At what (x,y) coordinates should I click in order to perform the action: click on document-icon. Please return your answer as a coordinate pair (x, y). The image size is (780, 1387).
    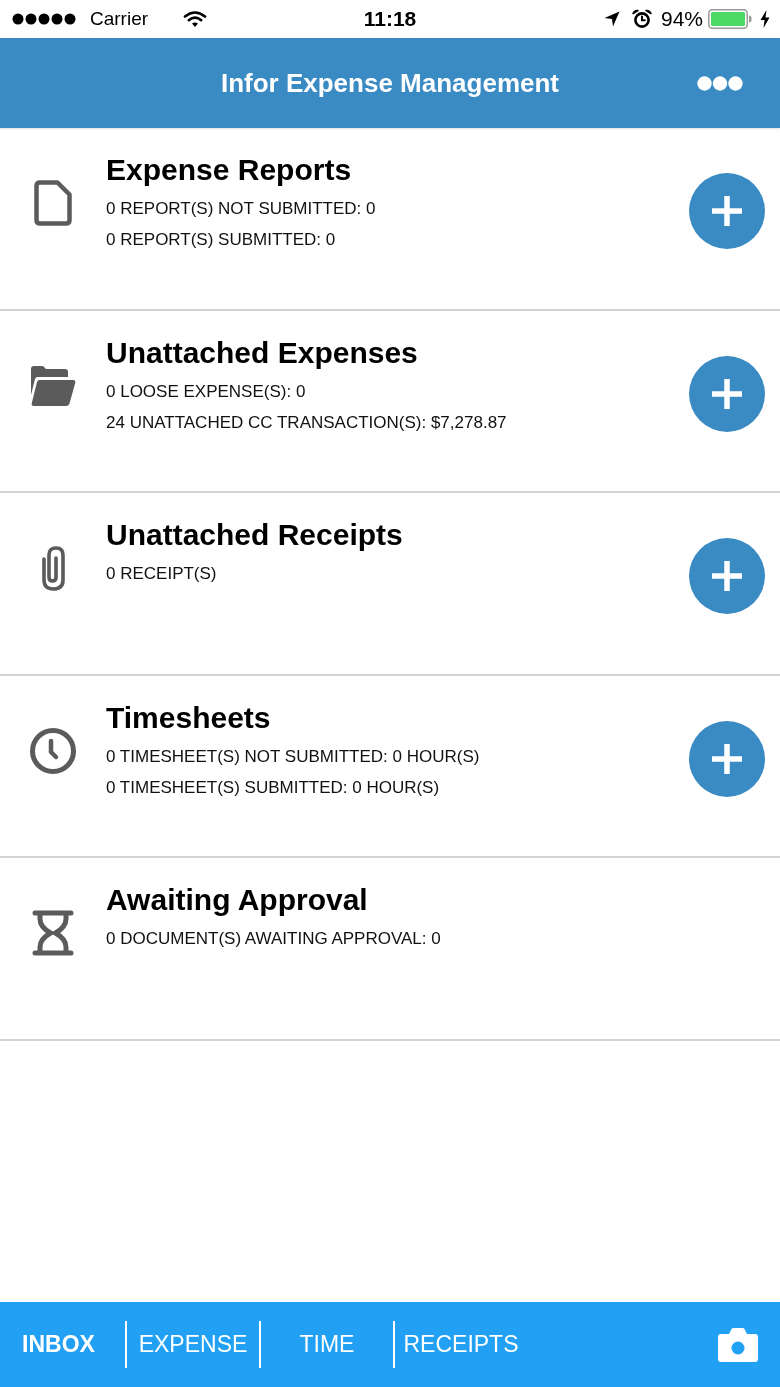
    Looking at the image, I should click on (53, 203).